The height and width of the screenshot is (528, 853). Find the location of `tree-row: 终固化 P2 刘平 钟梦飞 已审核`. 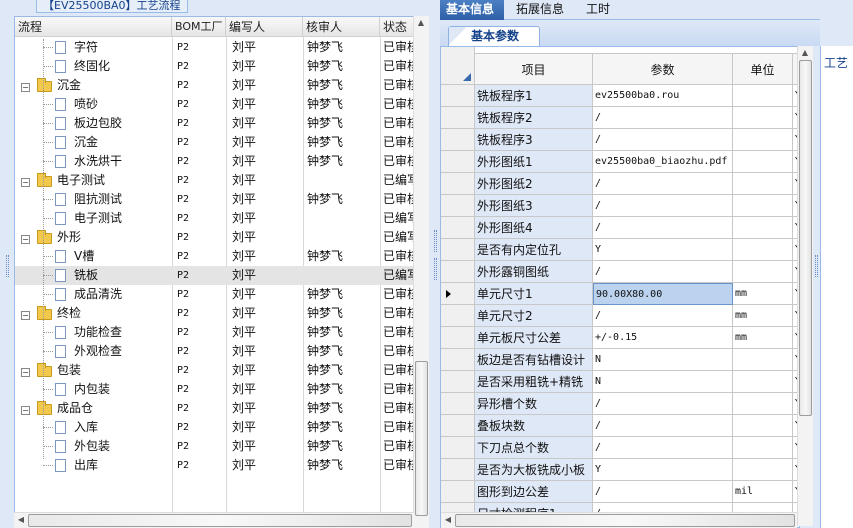

tree-row: 终固化 P2 刘平 钟梦飞 已审核 is located at coordinates (217, 66).